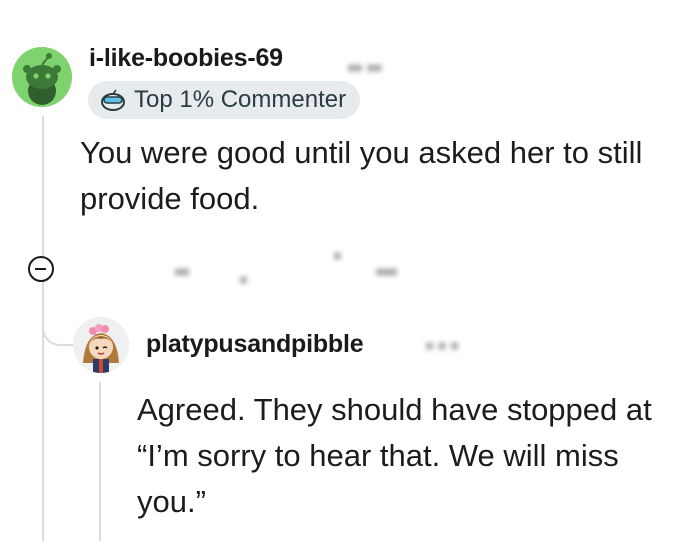  I want to click on reply-connector, so click(59, 323).